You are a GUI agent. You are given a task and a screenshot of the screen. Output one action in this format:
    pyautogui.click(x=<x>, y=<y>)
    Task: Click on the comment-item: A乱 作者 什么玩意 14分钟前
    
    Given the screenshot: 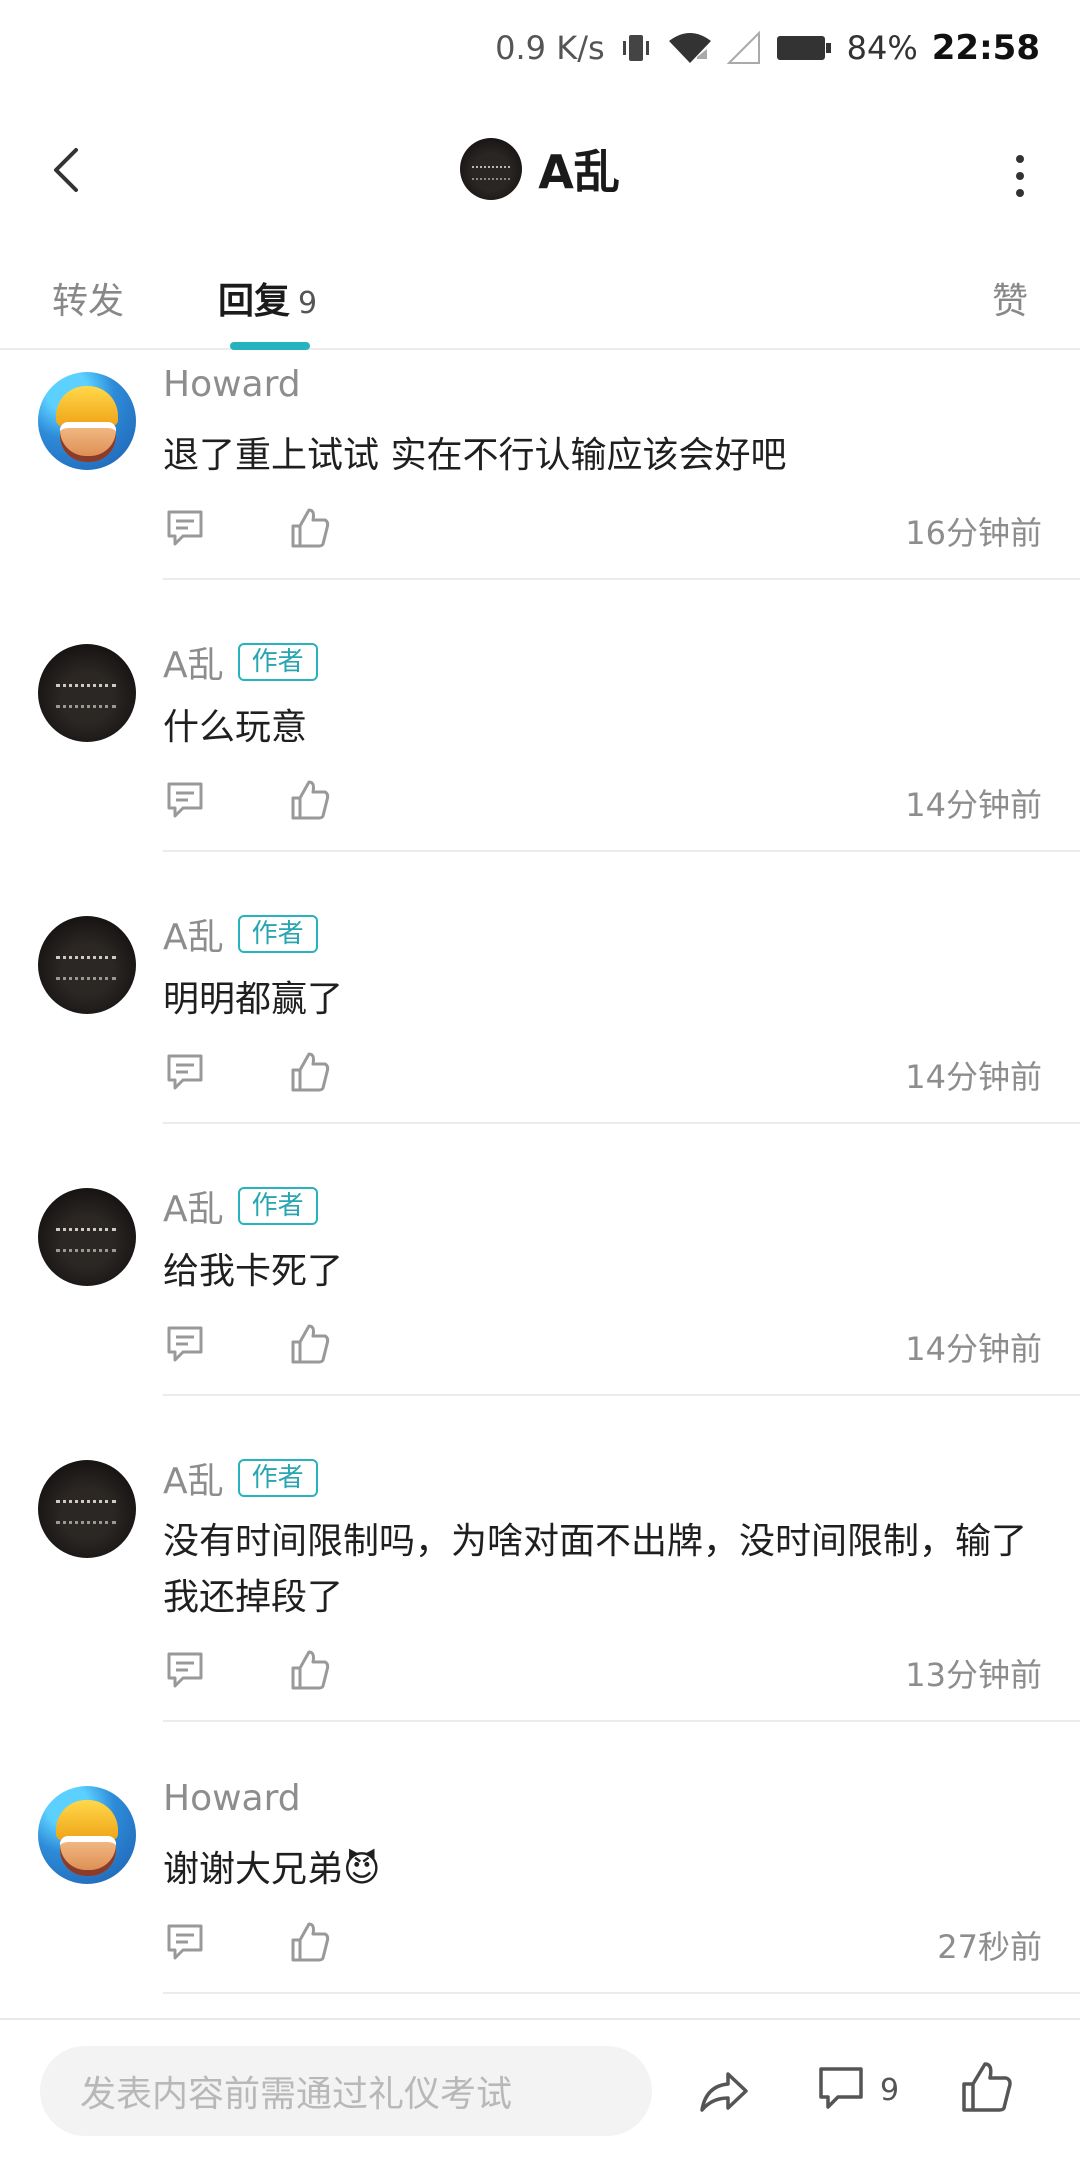 What is the action you would take?
    pyautogui.click(x=540, y=716)
    